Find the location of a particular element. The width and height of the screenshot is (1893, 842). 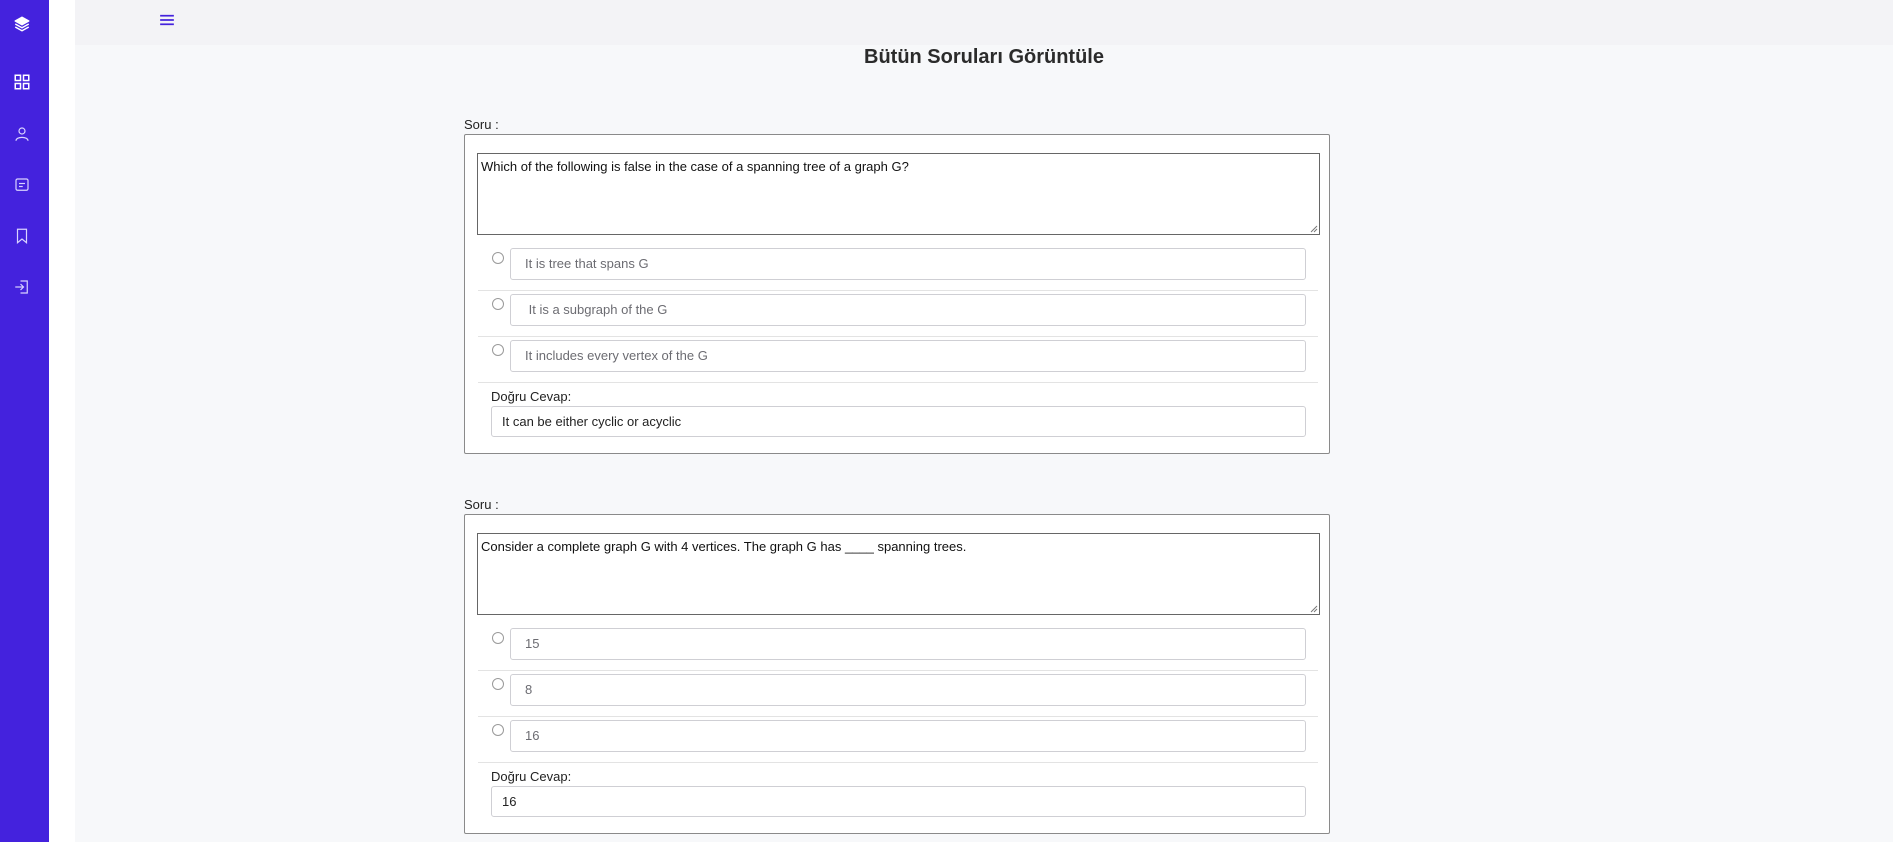

option-row: It is tree that spans G is located at coordinates (898, 268).